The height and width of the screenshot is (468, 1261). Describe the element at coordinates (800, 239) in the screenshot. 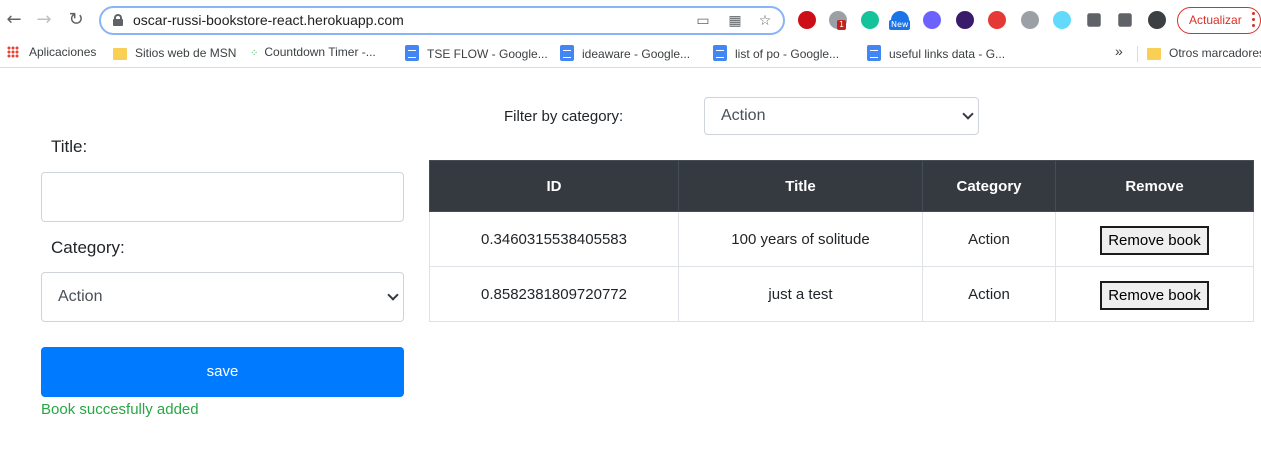

I see `book-title: 100 years of solitude` at that location.